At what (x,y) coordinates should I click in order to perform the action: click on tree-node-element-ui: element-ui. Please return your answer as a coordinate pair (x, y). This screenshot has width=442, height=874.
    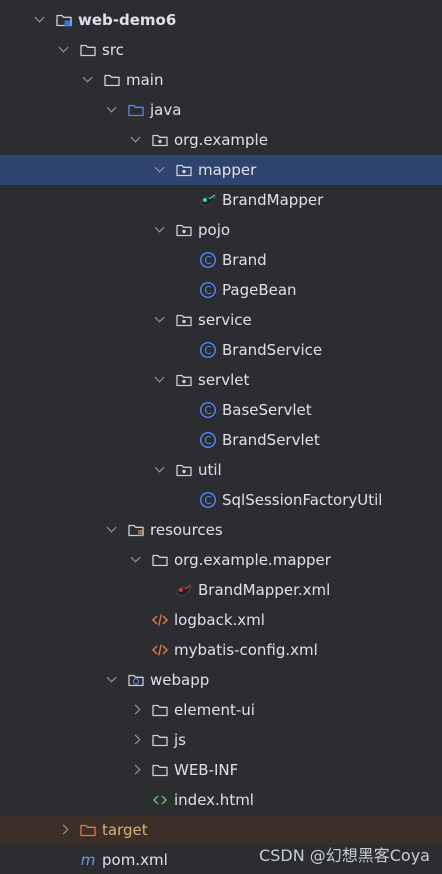
    Looking at the image, I should click on (221, 710).